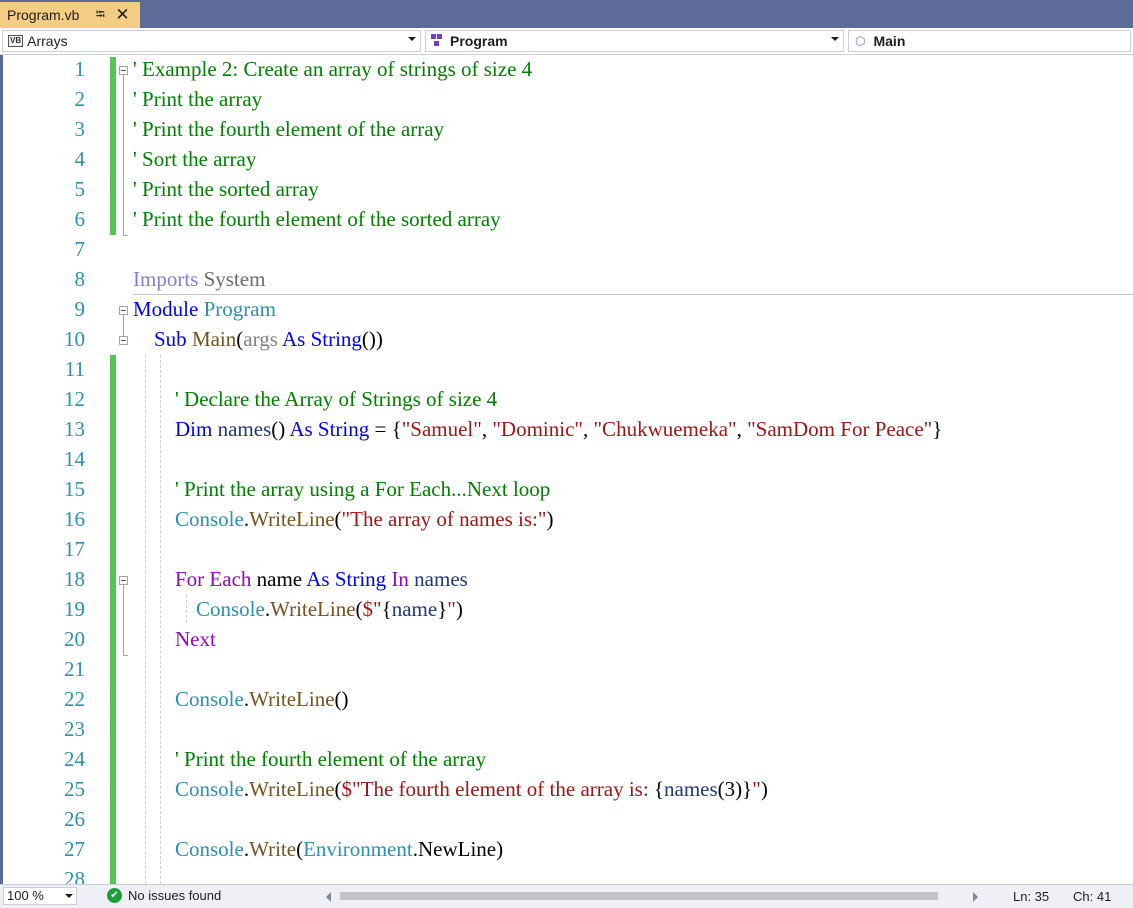 This screenshot has width=1133, height=908. I want to click on code-line: 23, so click(566, 730).